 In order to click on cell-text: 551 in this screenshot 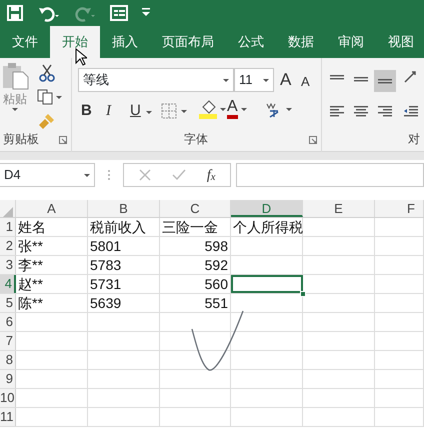, I will do `click(195, 303)`.